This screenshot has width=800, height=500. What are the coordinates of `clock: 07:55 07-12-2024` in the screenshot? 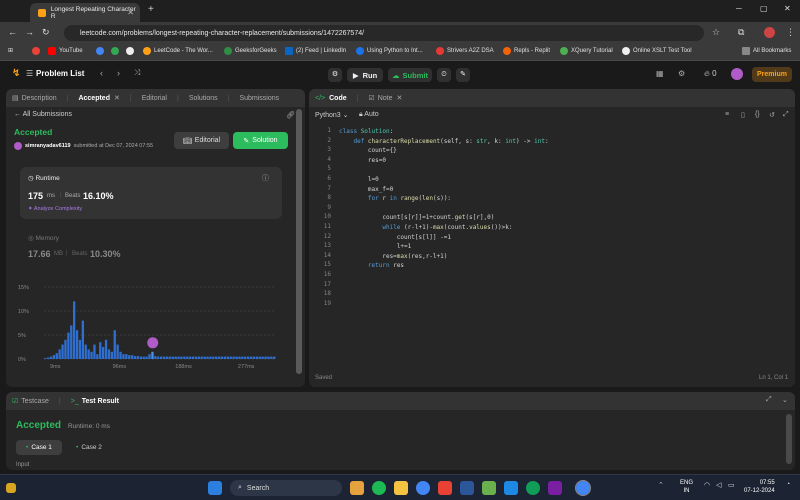 It's located at (759, 487).